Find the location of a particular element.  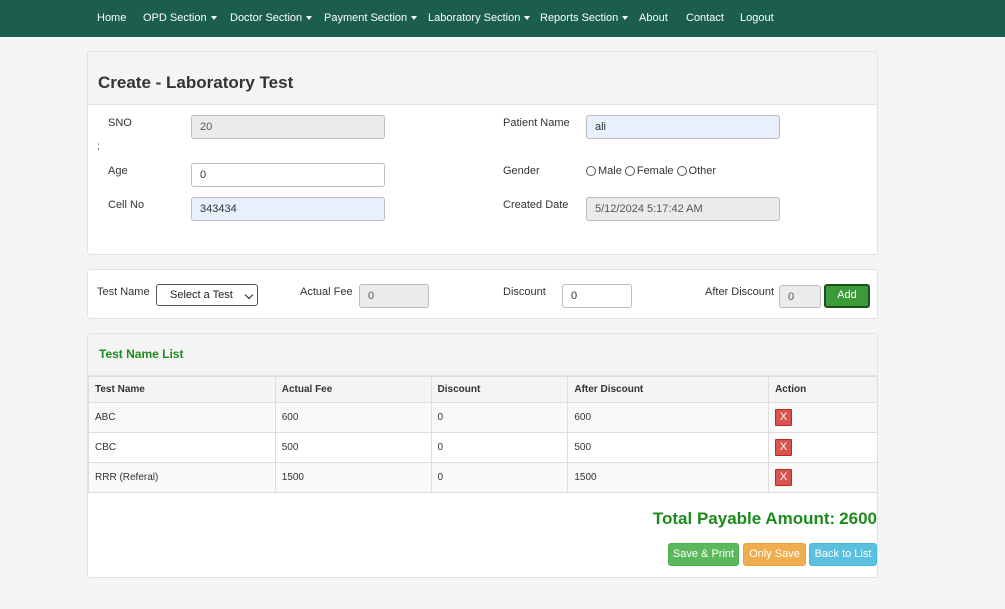

after-discount-label: After Discount is located at coordinates (740, 292).